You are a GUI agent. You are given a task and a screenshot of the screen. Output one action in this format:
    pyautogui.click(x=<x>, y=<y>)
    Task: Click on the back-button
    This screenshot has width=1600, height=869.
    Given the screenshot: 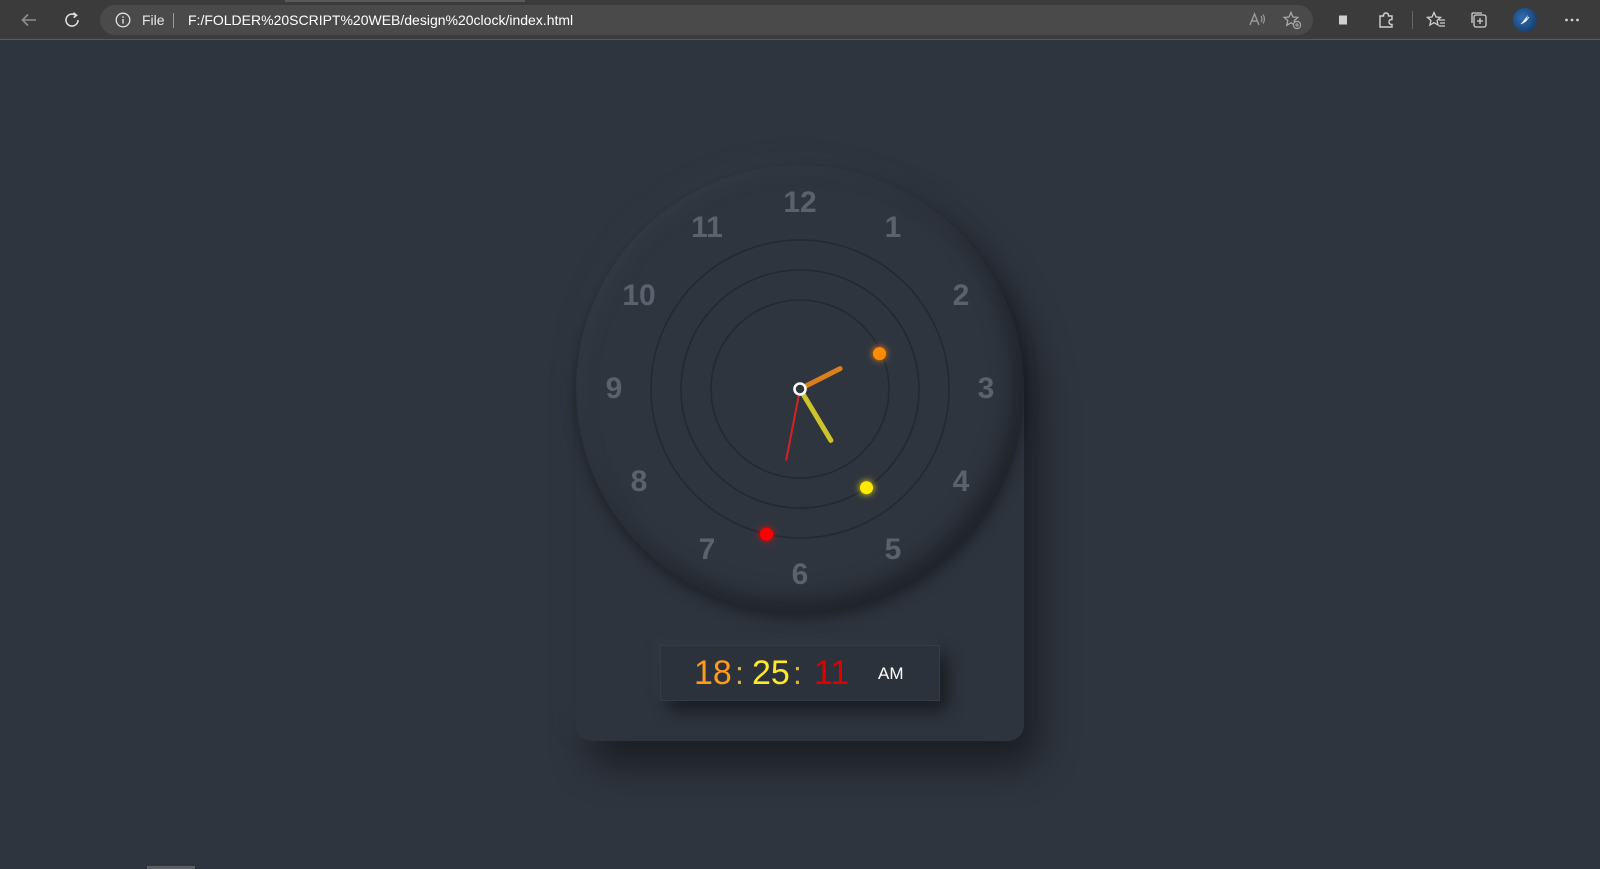 What is the action you would take?
    pyautogui.click(x=29, y=20)
    